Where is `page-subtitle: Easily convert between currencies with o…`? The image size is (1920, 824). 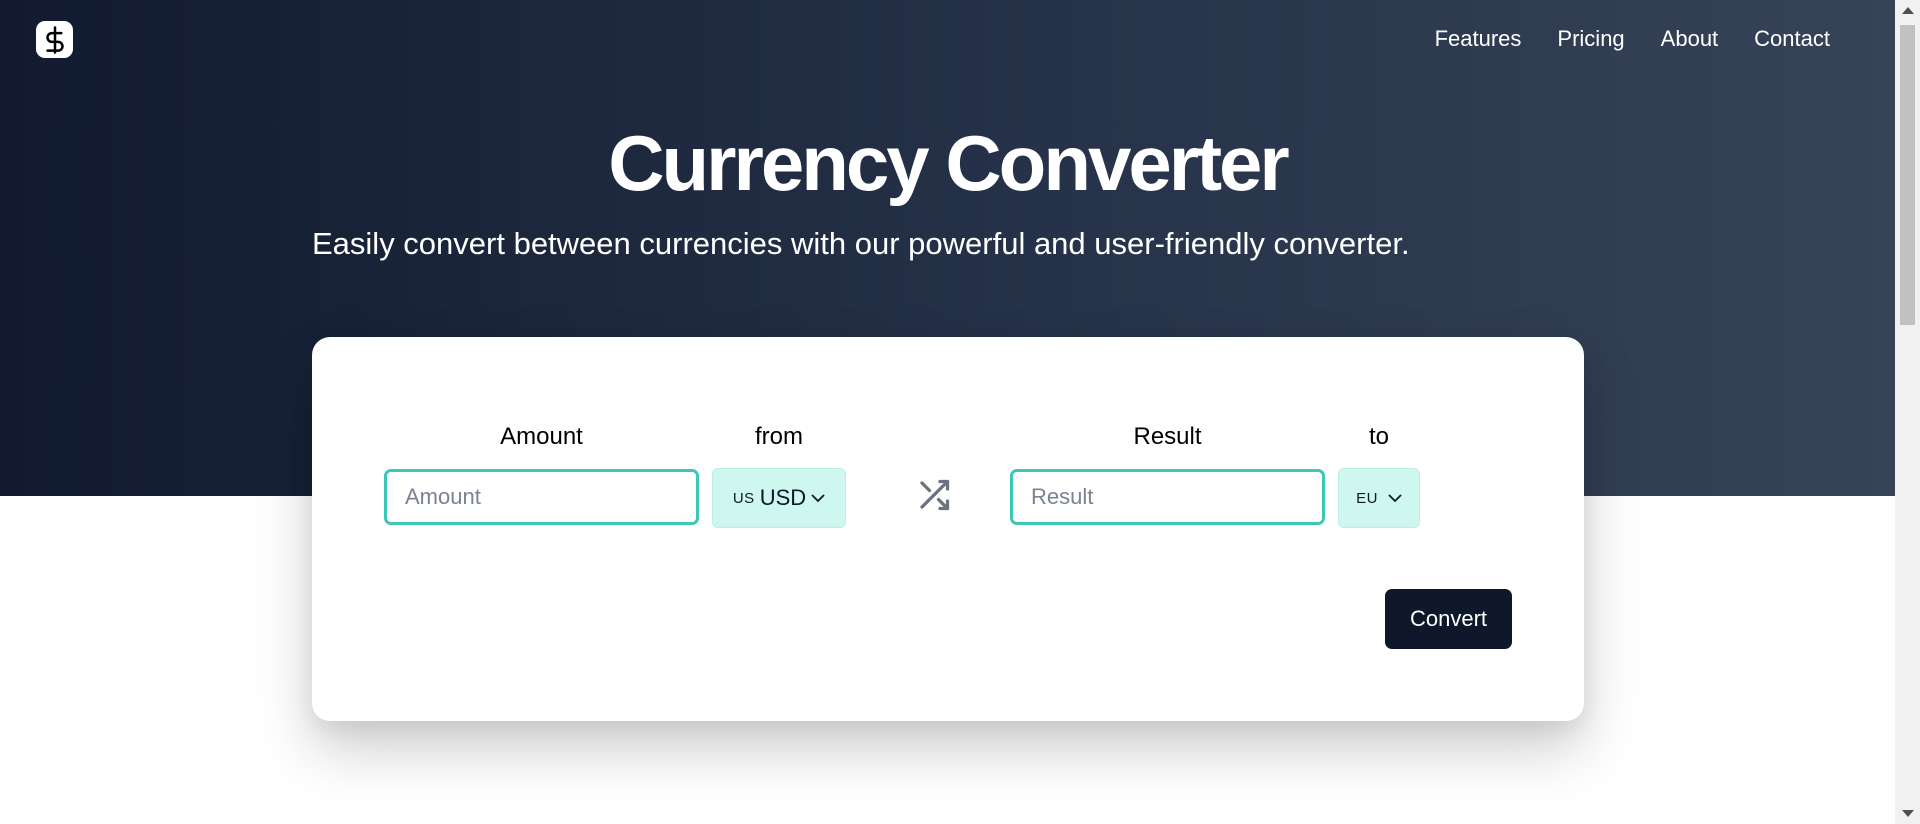
page-subtitle: Easily convert between currencies with o… is located at coordinates (861, 243).